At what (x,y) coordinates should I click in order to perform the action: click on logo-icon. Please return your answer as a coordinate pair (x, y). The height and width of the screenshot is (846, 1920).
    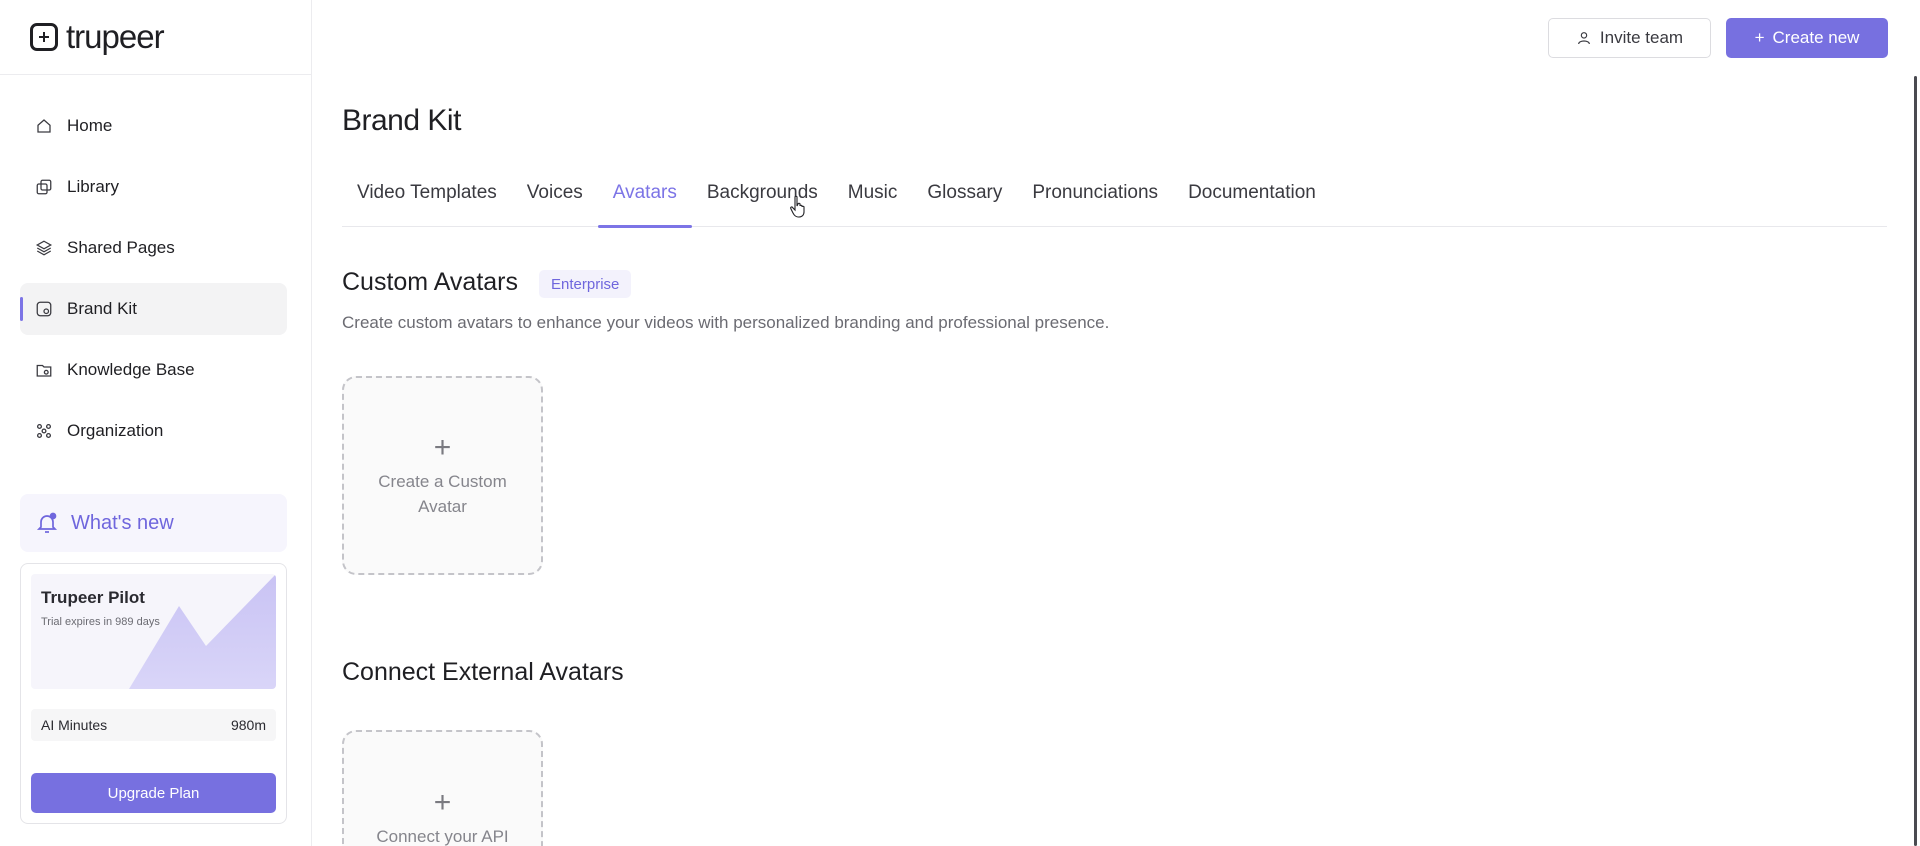
    Looking at the image, I should click on (44, 37).